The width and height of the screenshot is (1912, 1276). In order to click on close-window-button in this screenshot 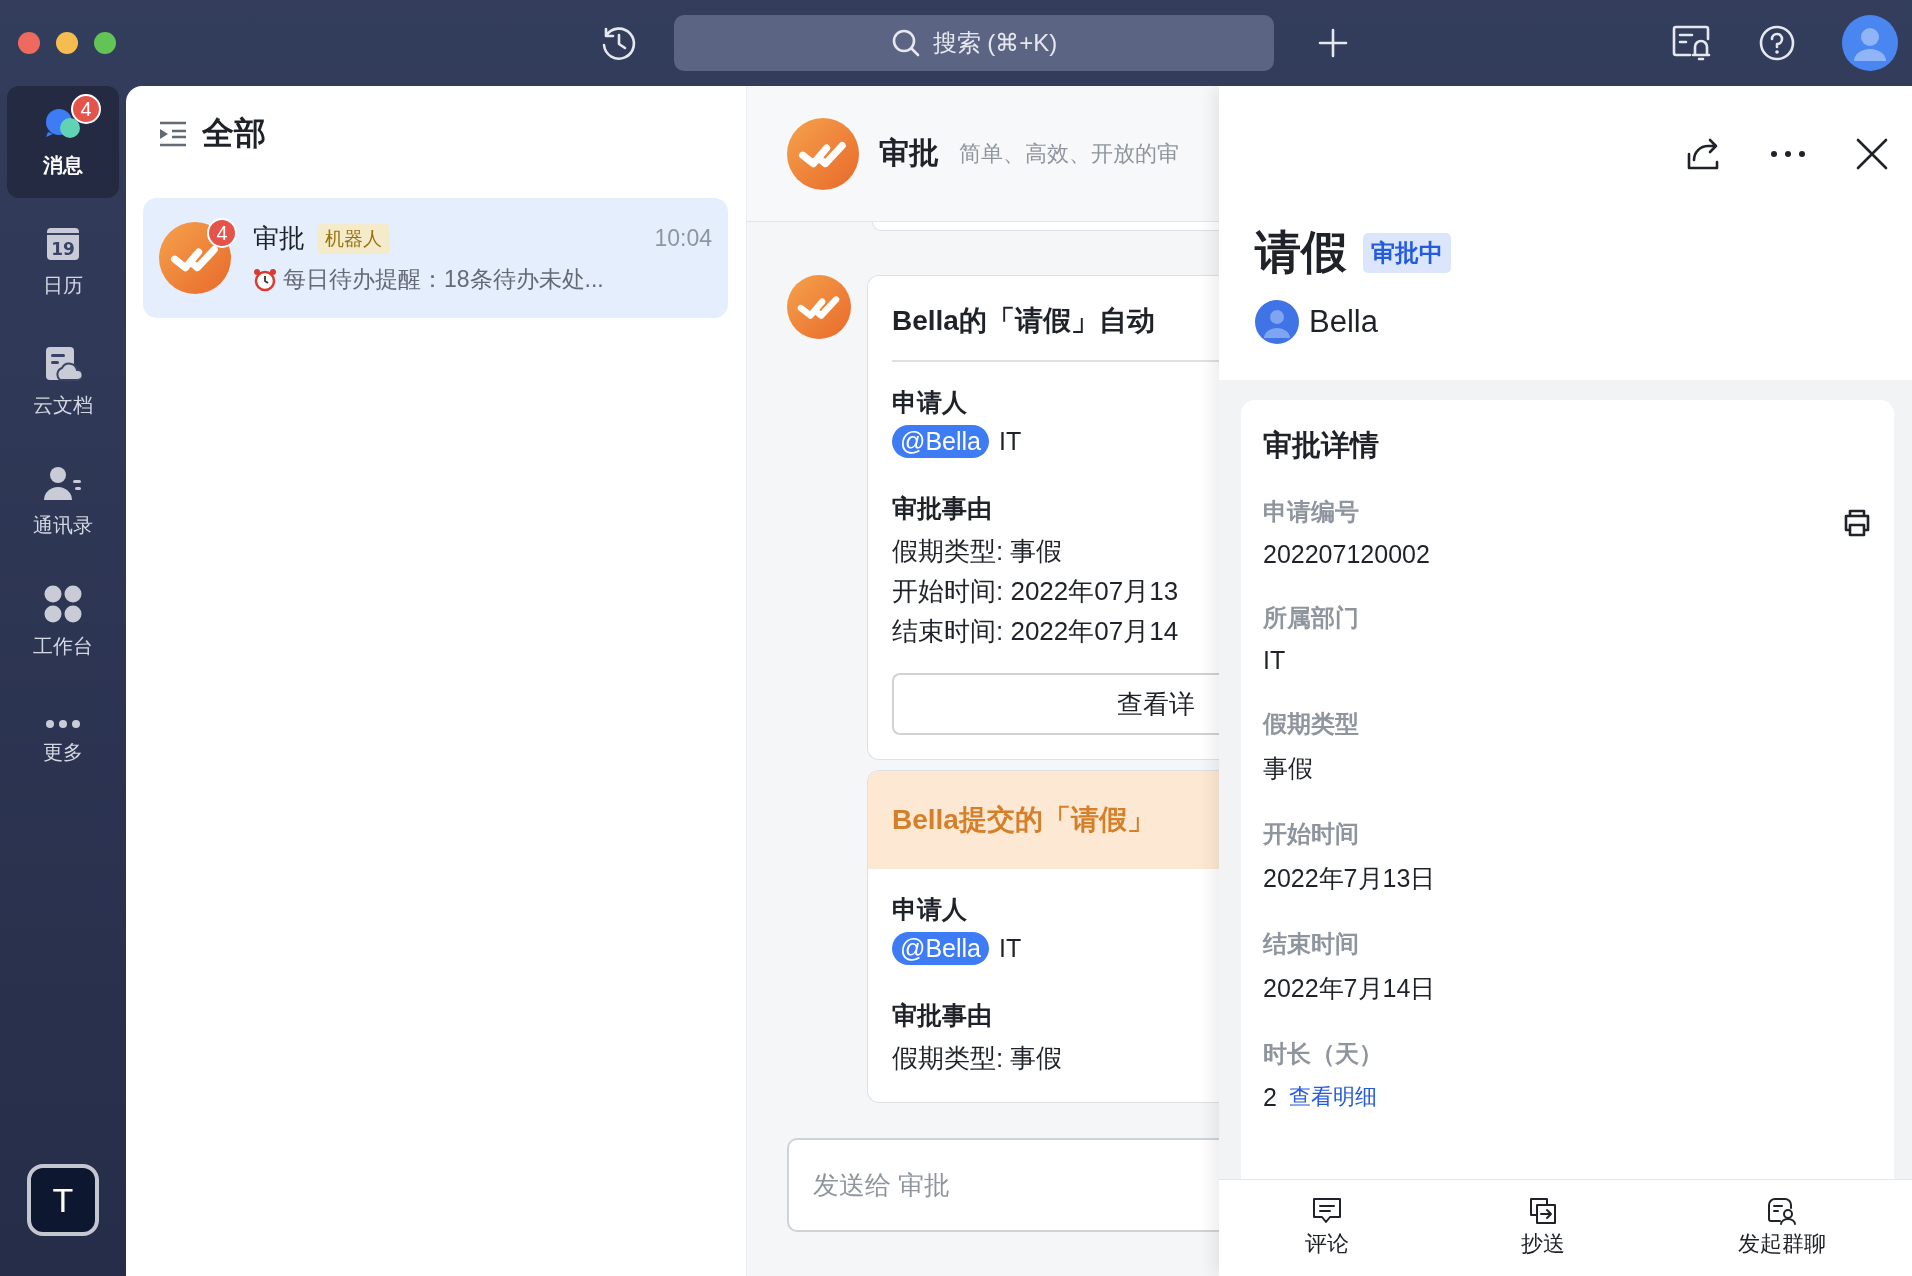, I will do `click(29, 43)`.